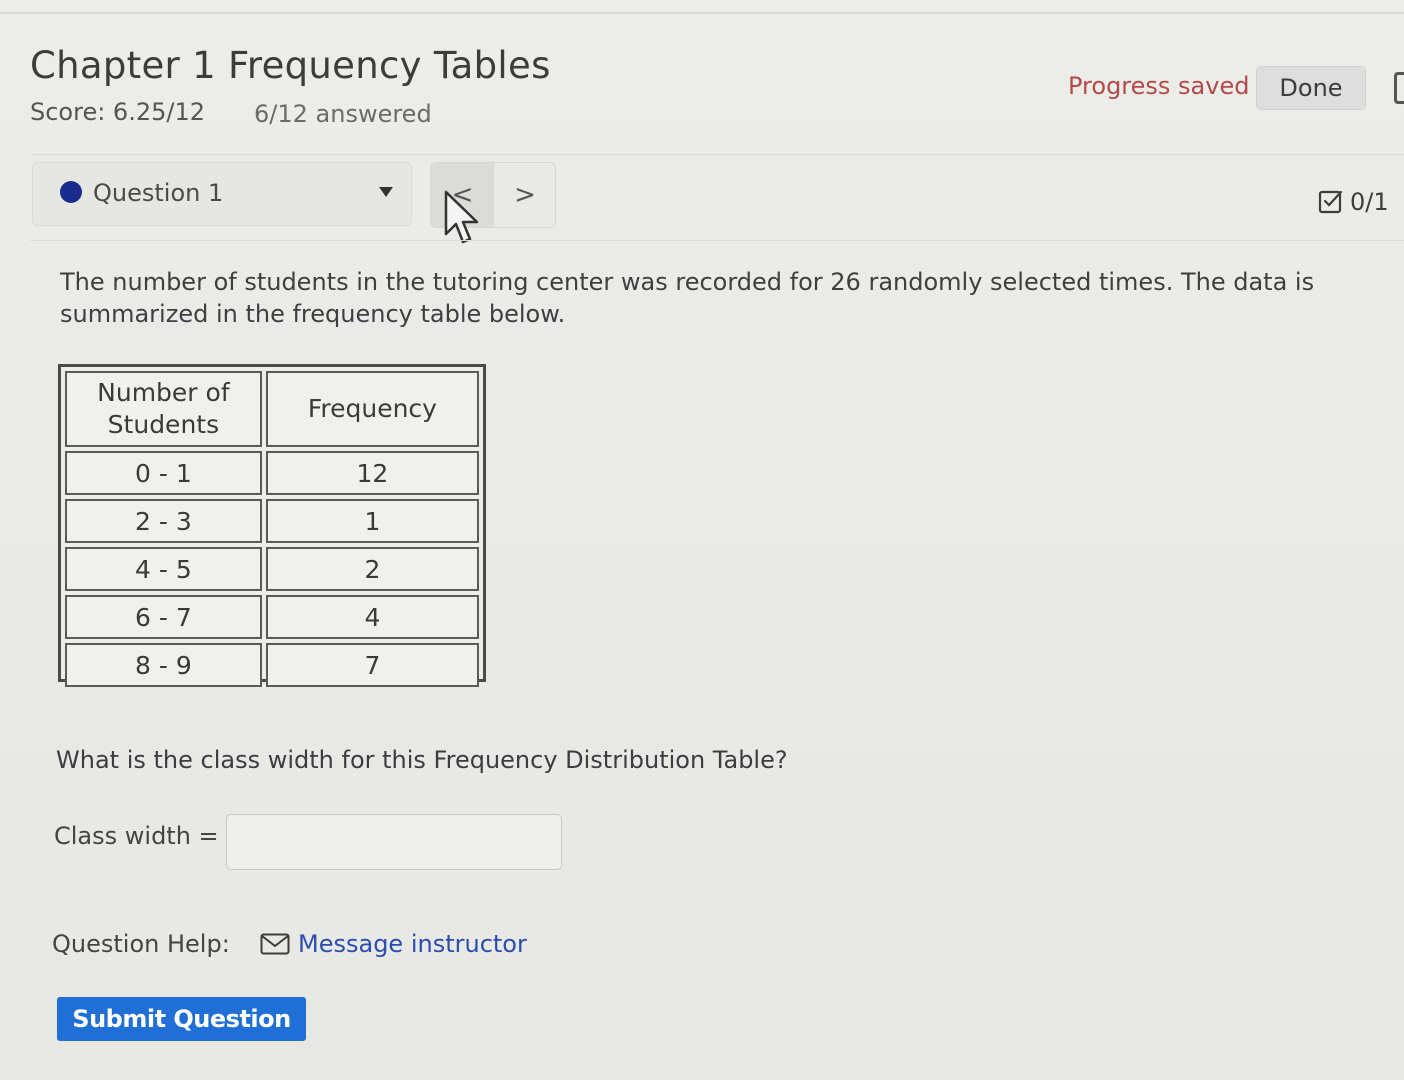 The height and width of the screenshot is (1080, 1404). Describe the element at coordinates (343, 114) in the screenshot. I see `answered-count: 6/12 answered` at that location.